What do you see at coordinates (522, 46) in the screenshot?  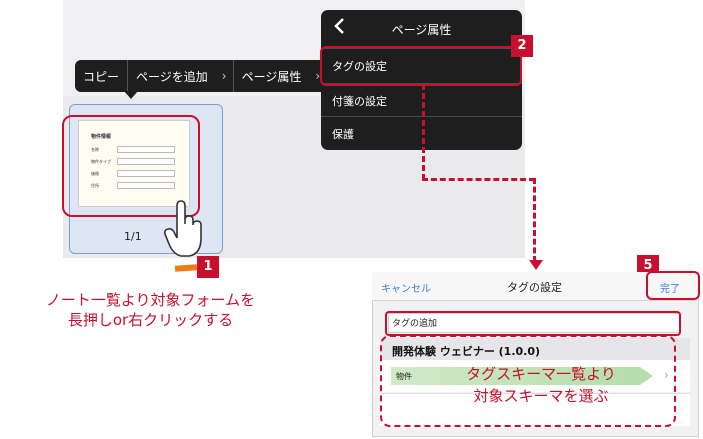 I see `step-badge-2: 2` at bounding box center [522, 46].